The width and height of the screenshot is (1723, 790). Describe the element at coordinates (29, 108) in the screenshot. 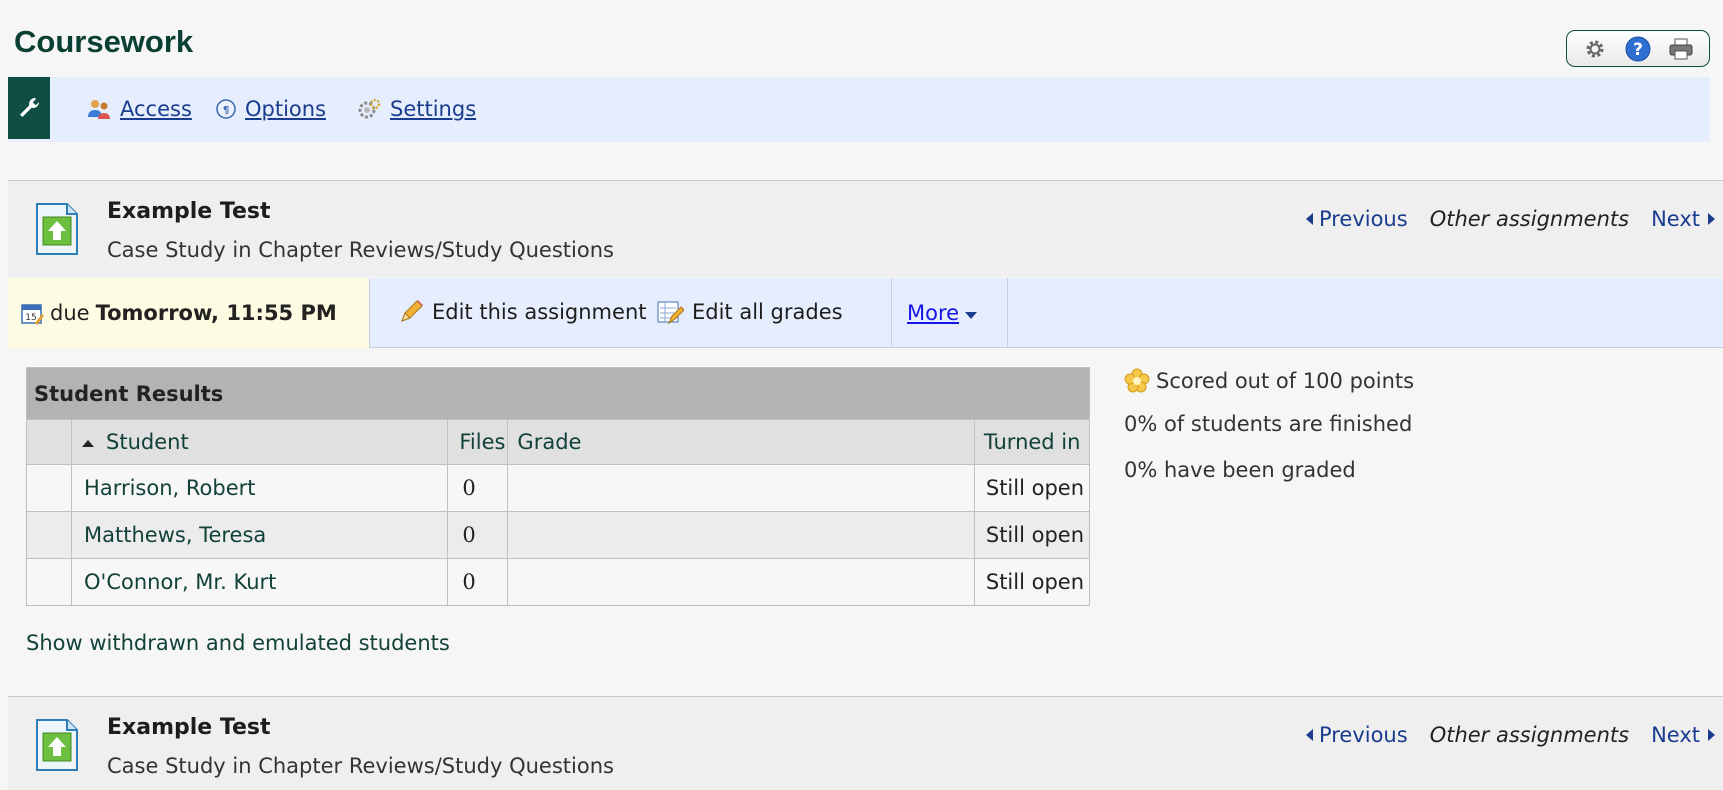

I see `wrench-icon` at that location.